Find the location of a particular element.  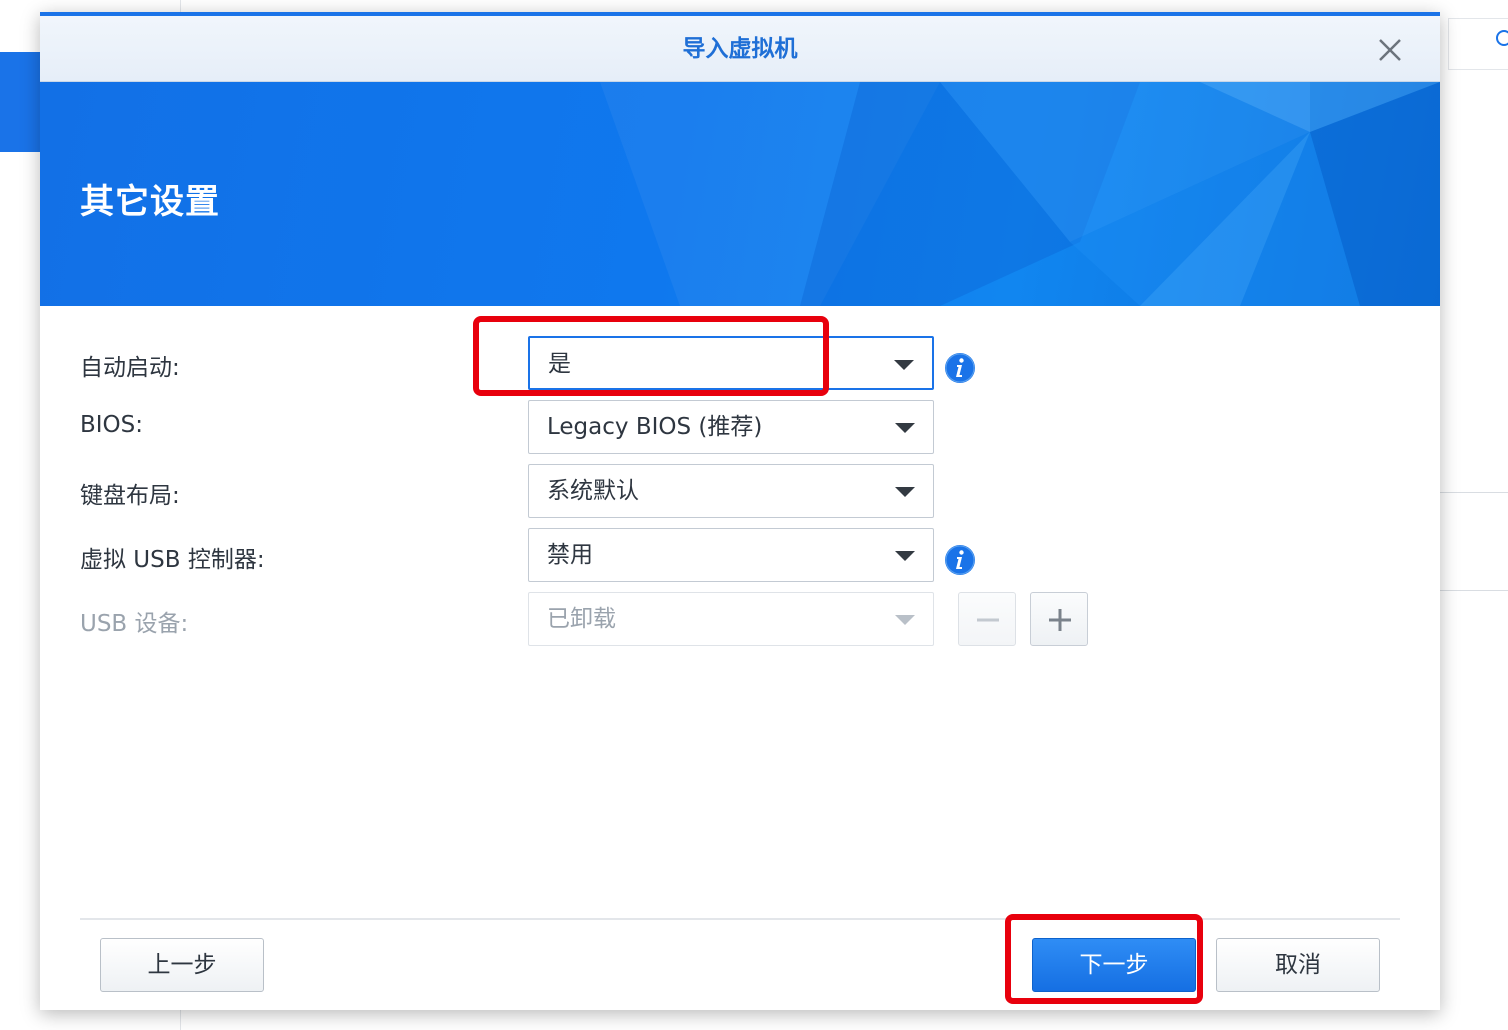

autostart-label: 自动启动: is located at coordinates (130, 368).